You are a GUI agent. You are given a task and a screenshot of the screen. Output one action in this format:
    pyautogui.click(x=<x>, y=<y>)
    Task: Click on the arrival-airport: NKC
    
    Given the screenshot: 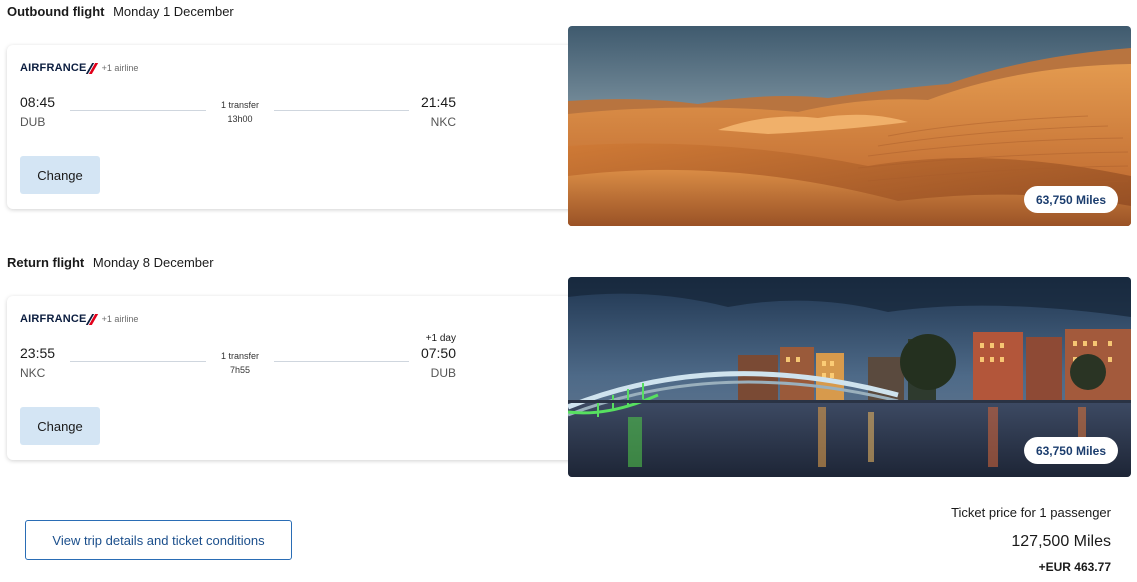 What is the action you would take?
    pyautogui.click(x=443, y=122)
    